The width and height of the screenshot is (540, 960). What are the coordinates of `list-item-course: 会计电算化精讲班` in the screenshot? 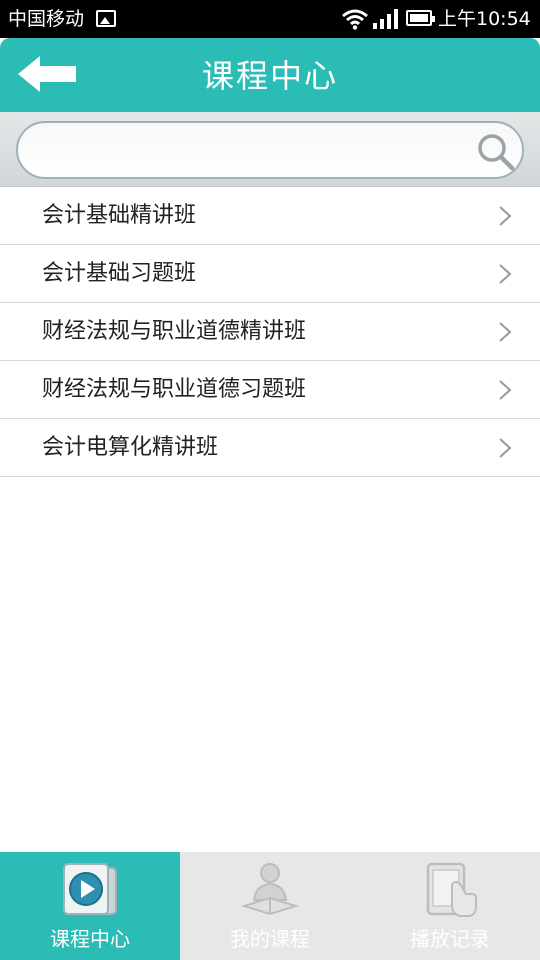 It's located at (270, 448).